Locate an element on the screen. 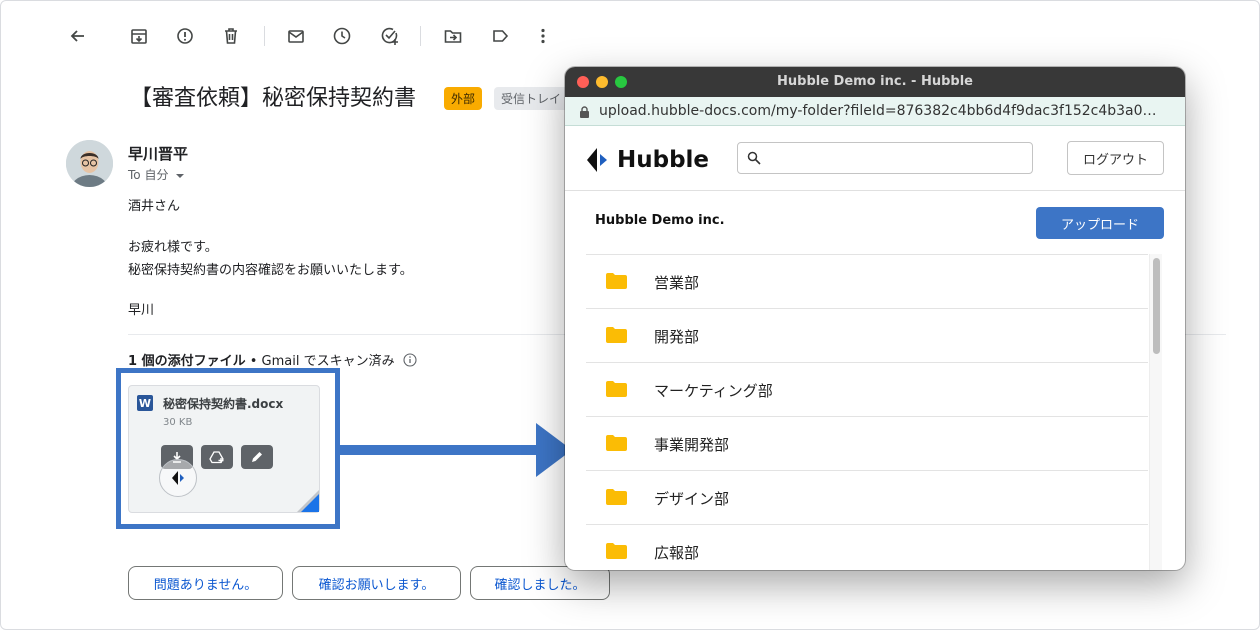 Image resolution: width=1260 pixels, height=630 pixels. attachment-highlight-box is located at coordinates (228, 448).